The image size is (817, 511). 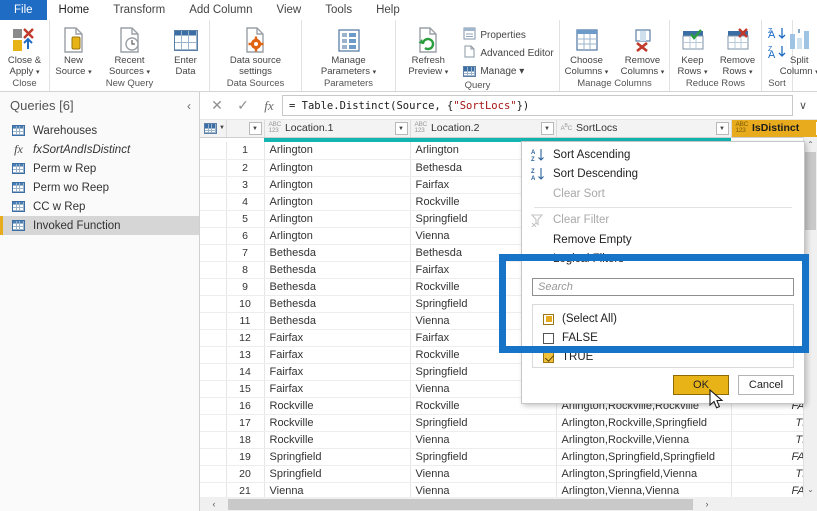 What do you see at coordinates (337, 202) in the screenshot?
I see `cell-location1: Arlington` at bounding box center [337, 202].